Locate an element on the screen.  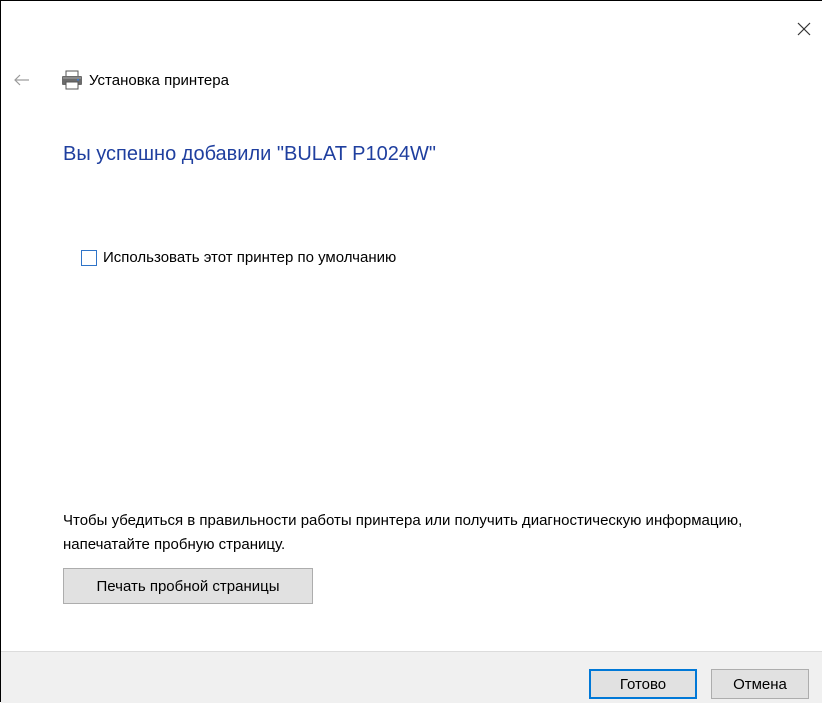
finish-button: Готово is located at coordinates (643, 684).